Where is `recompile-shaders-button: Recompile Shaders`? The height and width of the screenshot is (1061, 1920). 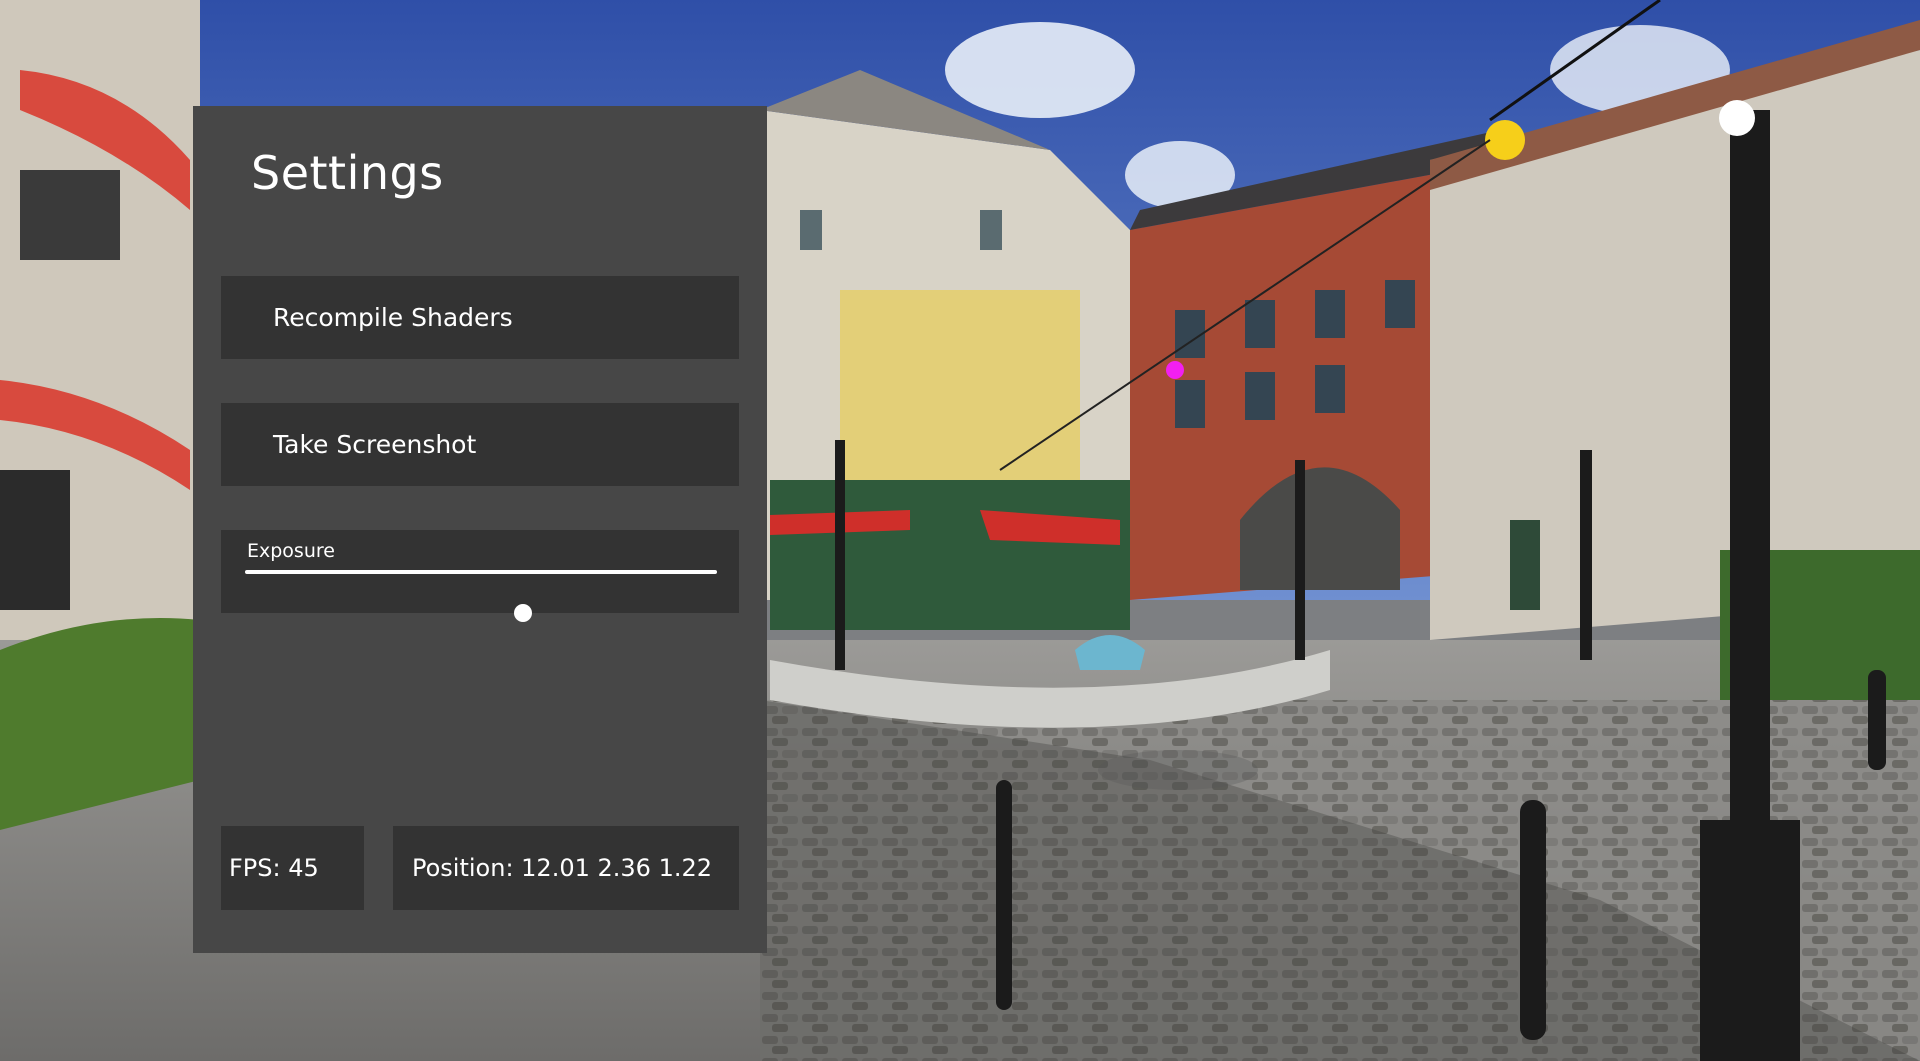
recompile-shaders-button: Recompile Shaders is located at coordinates (480, 317).